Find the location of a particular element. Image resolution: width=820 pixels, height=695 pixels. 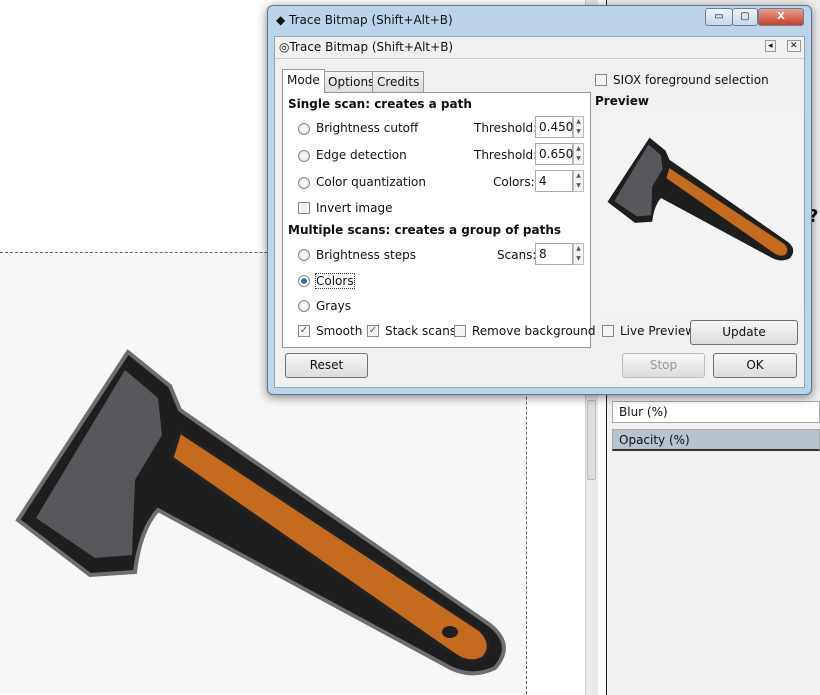

edge-detection-label: Edge detection is located at coordinates (361, 155).